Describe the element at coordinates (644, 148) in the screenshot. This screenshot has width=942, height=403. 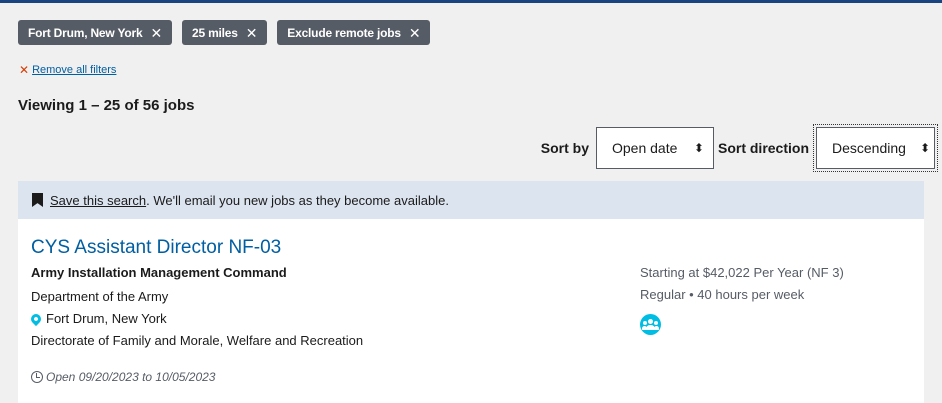
I see `sort-by-value: Open date` at that location.